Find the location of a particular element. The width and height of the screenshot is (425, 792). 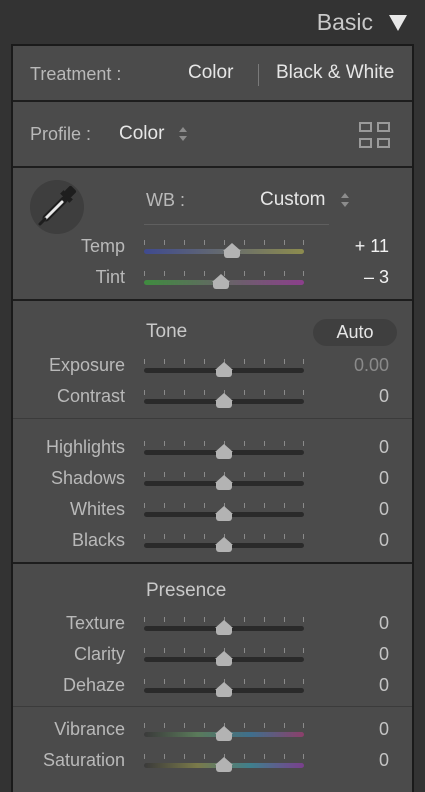

treatment-row: Treatment : Color Black & White is located at coordinates (212, 73).